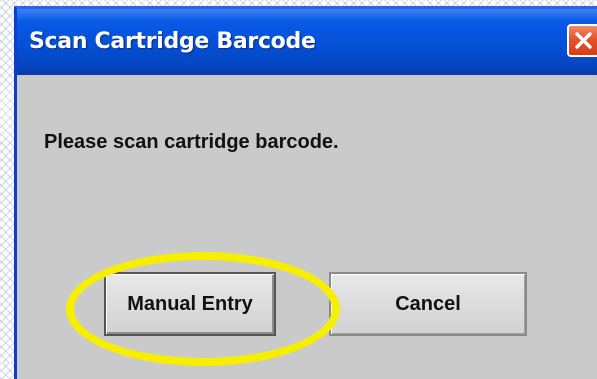  I want to click on manual-entry-button: Manual Entry, so click(190, 304).